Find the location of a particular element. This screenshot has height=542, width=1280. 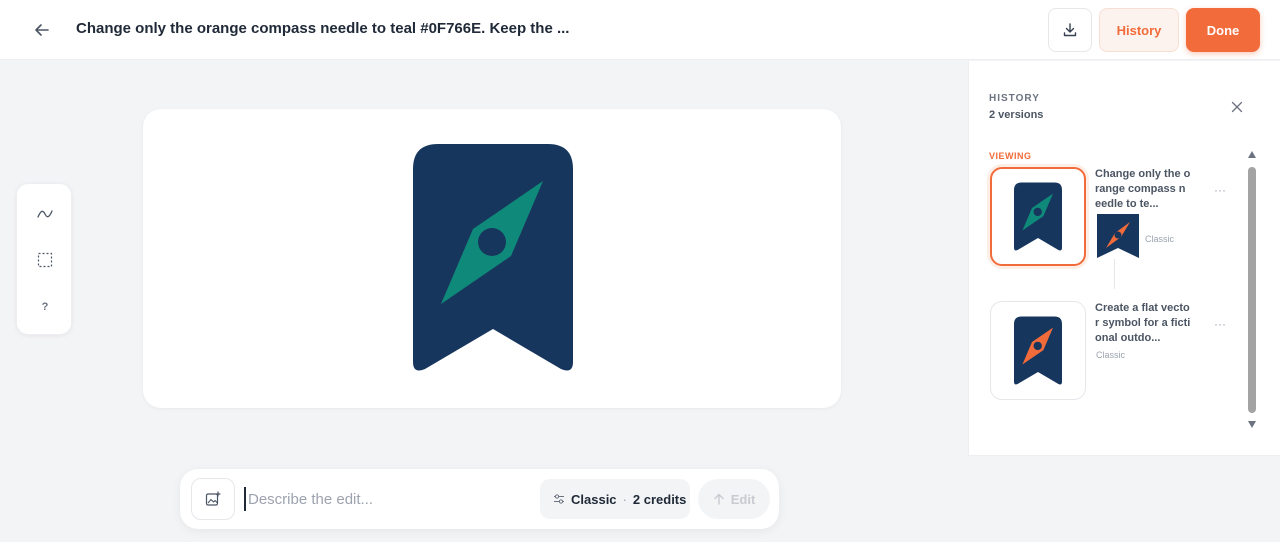

scroll-up-arrow is located at coordinates (1252, 154).